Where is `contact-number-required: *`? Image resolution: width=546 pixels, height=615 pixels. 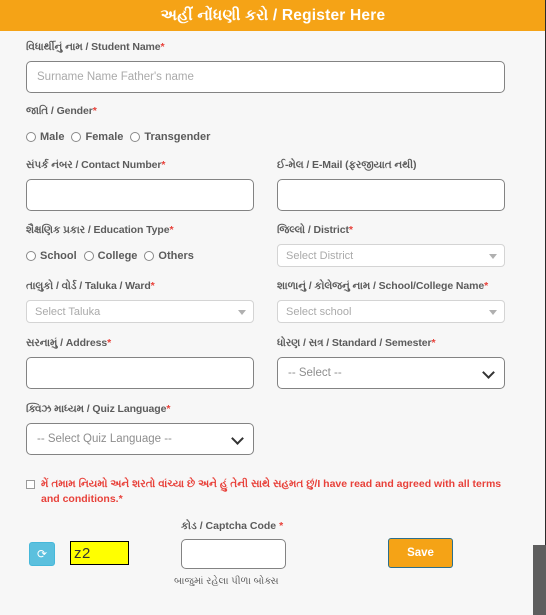 contact-number-required: * is located at coordinates (163, 165).